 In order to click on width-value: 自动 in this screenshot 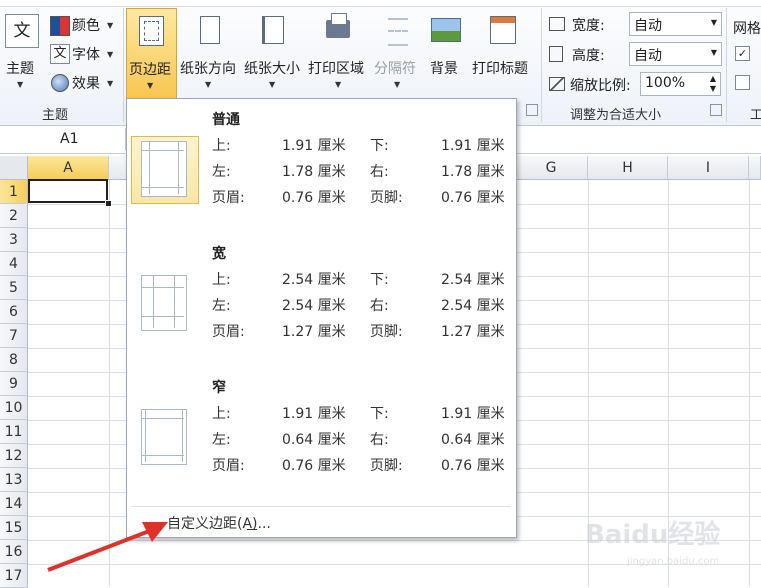, I will do `click(648, 26)`.